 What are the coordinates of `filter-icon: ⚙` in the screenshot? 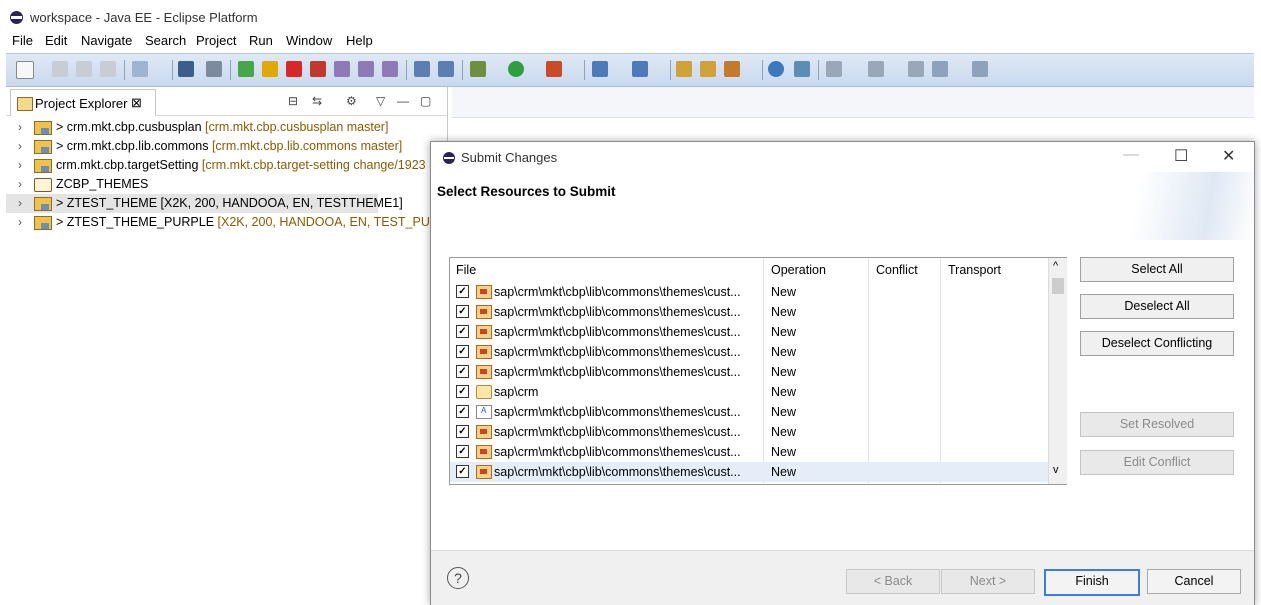 It's located at (351, 101).